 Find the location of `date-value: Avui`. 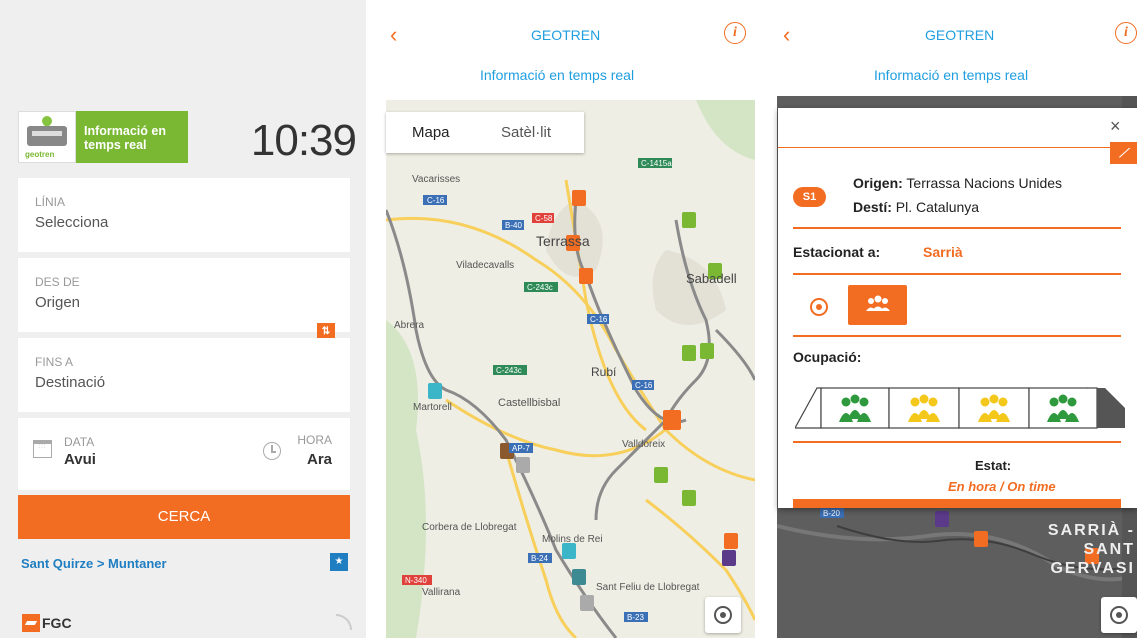

date-value: Avui is located at coordinates (80, 459).